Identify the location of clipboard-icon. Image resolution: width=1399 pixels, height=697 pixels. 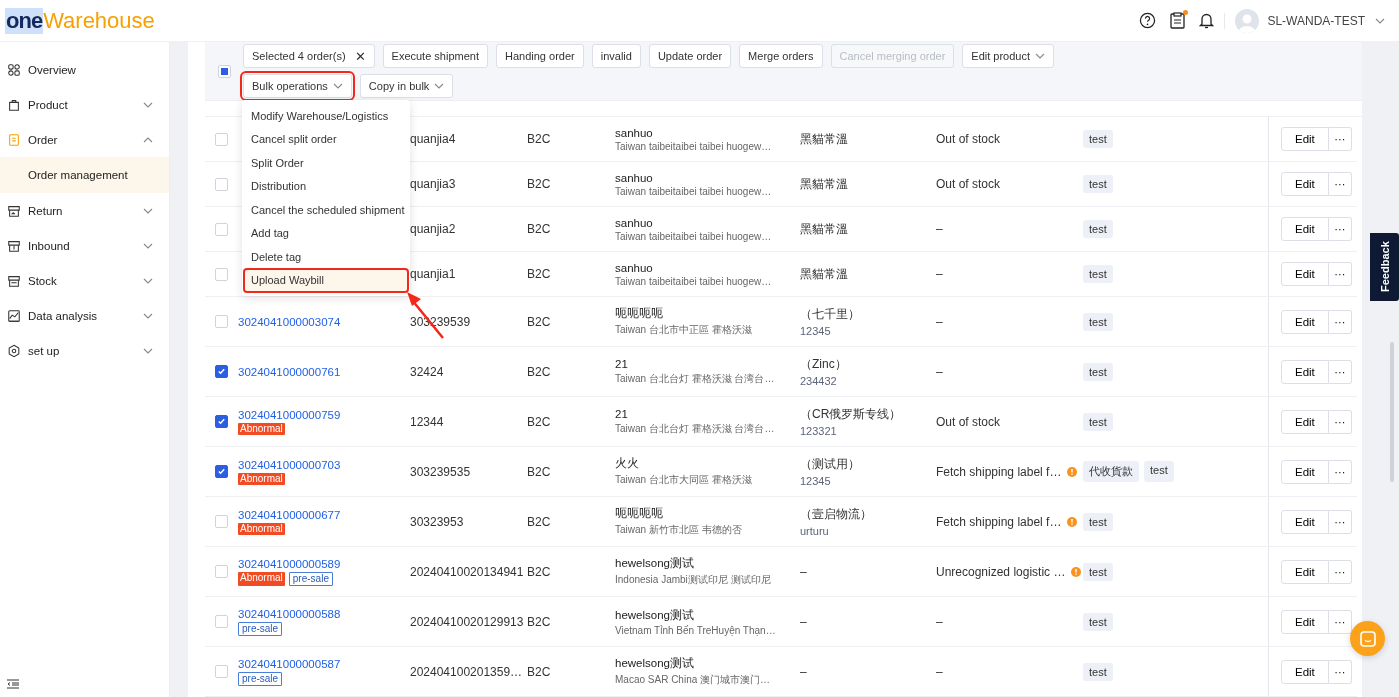
(1178, 20).